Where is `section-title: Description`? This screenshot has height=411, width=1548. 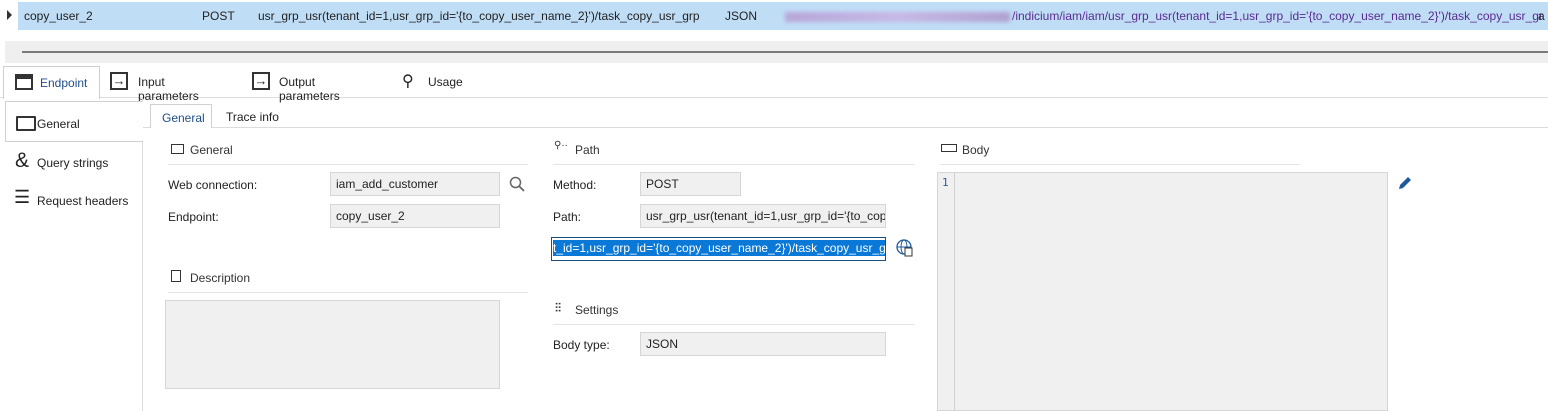 section-title: Description is located at coordinates (220, 278).